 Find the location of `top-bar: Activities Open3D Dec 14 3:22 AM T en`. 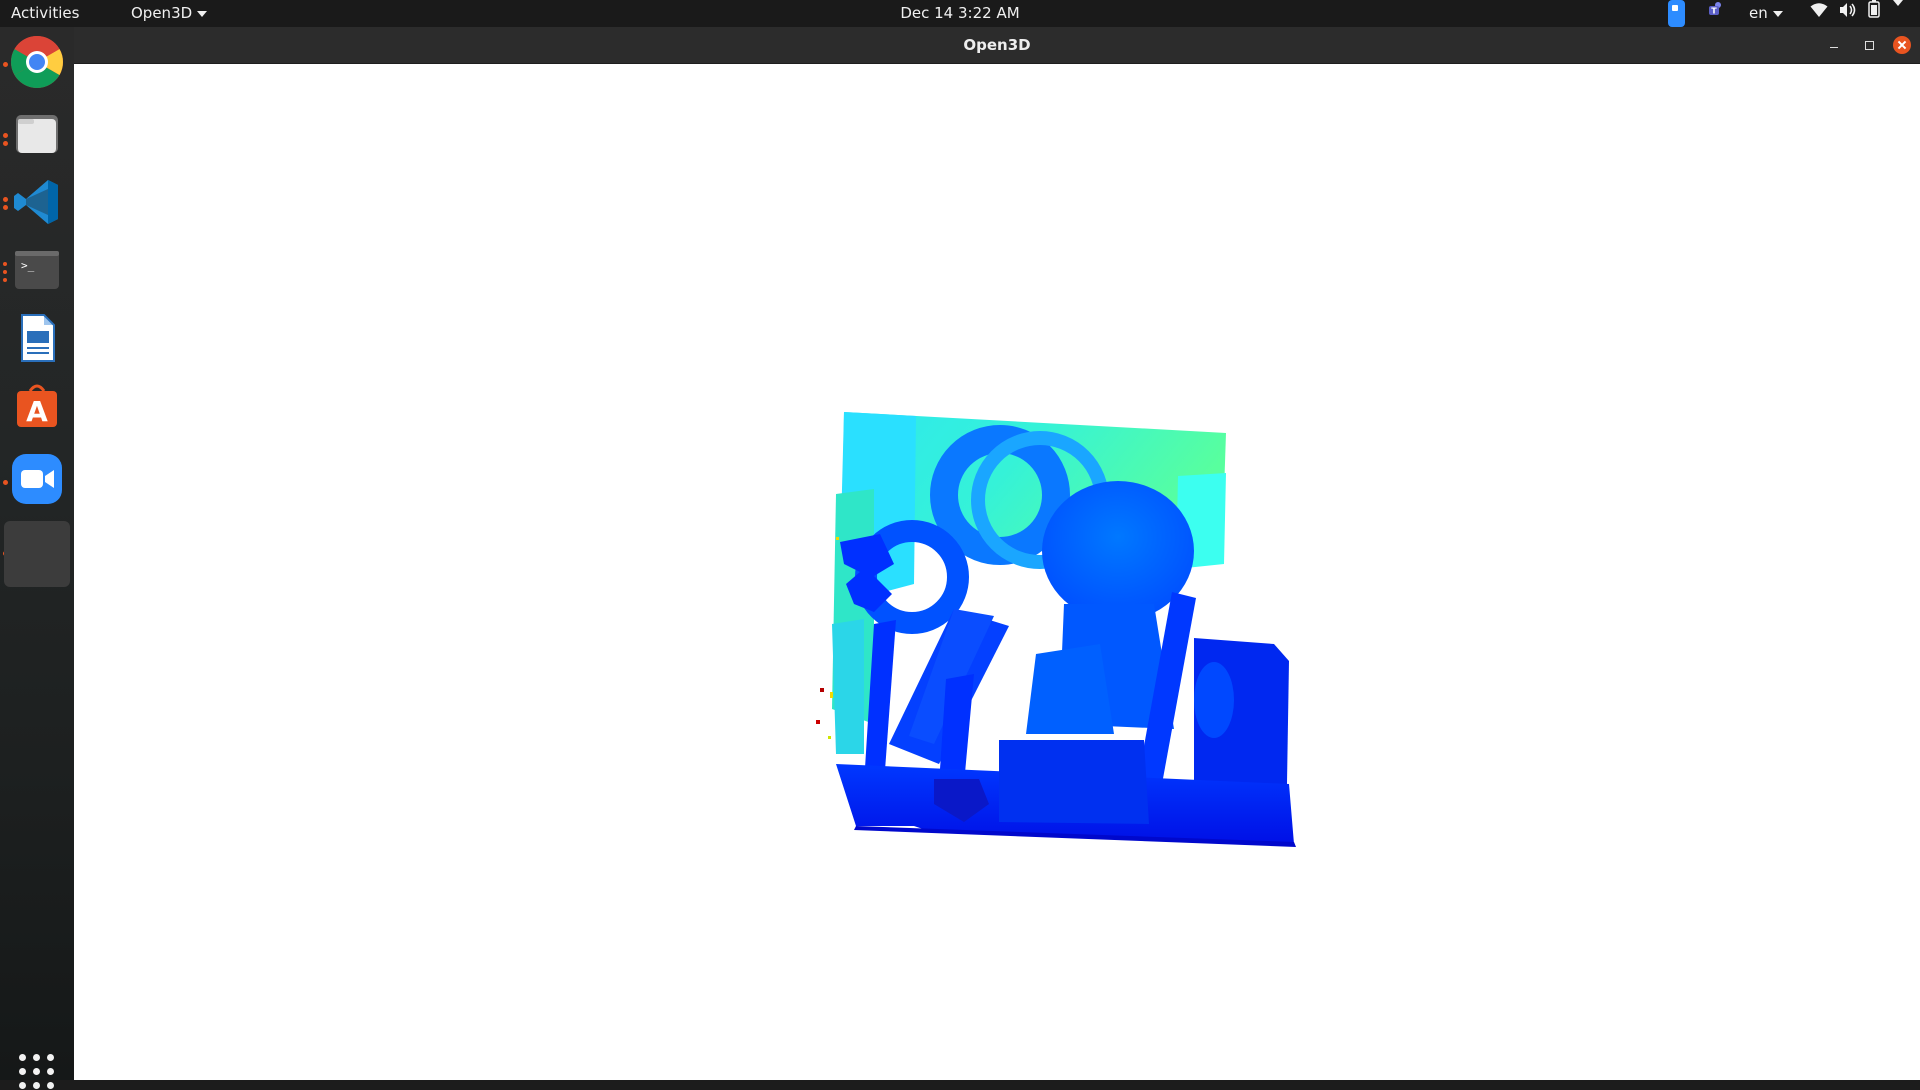

top-bar: Activities Open3D Dec 14 3:22 AM T en is located at coordinates (960, 13).